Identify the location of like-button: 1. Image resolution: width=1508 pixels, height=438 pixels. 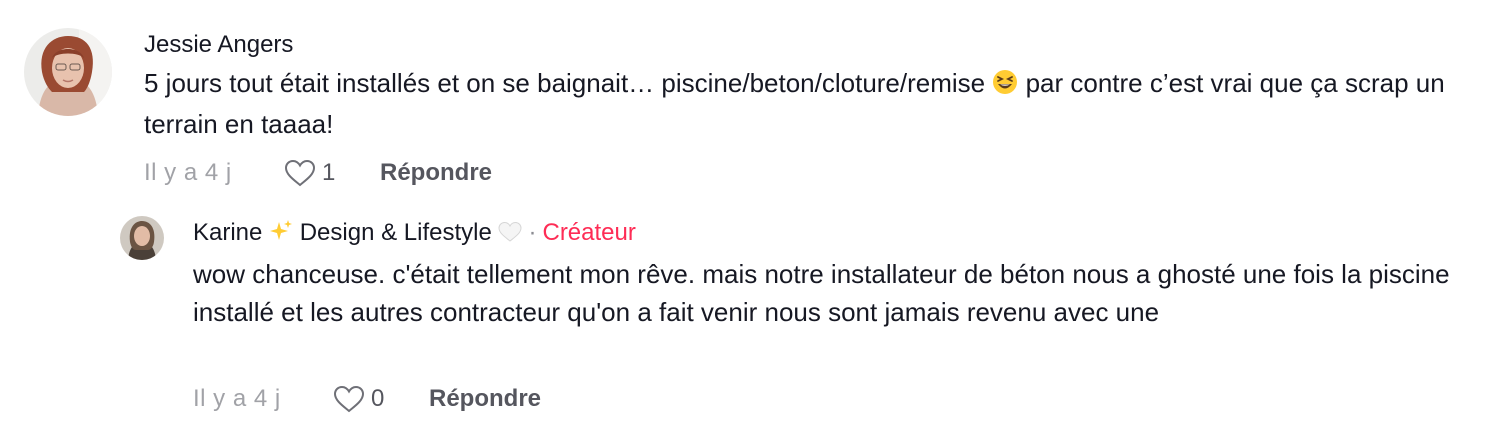
(332, 173).